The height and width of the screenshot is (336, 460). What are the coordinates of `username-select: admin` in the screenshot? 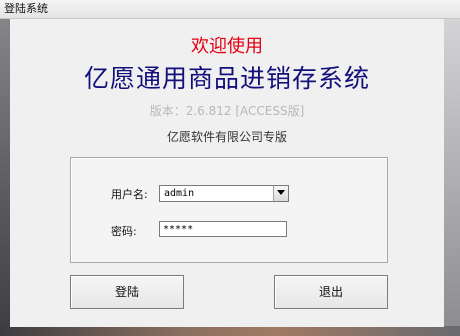 It's located at (224, 193).